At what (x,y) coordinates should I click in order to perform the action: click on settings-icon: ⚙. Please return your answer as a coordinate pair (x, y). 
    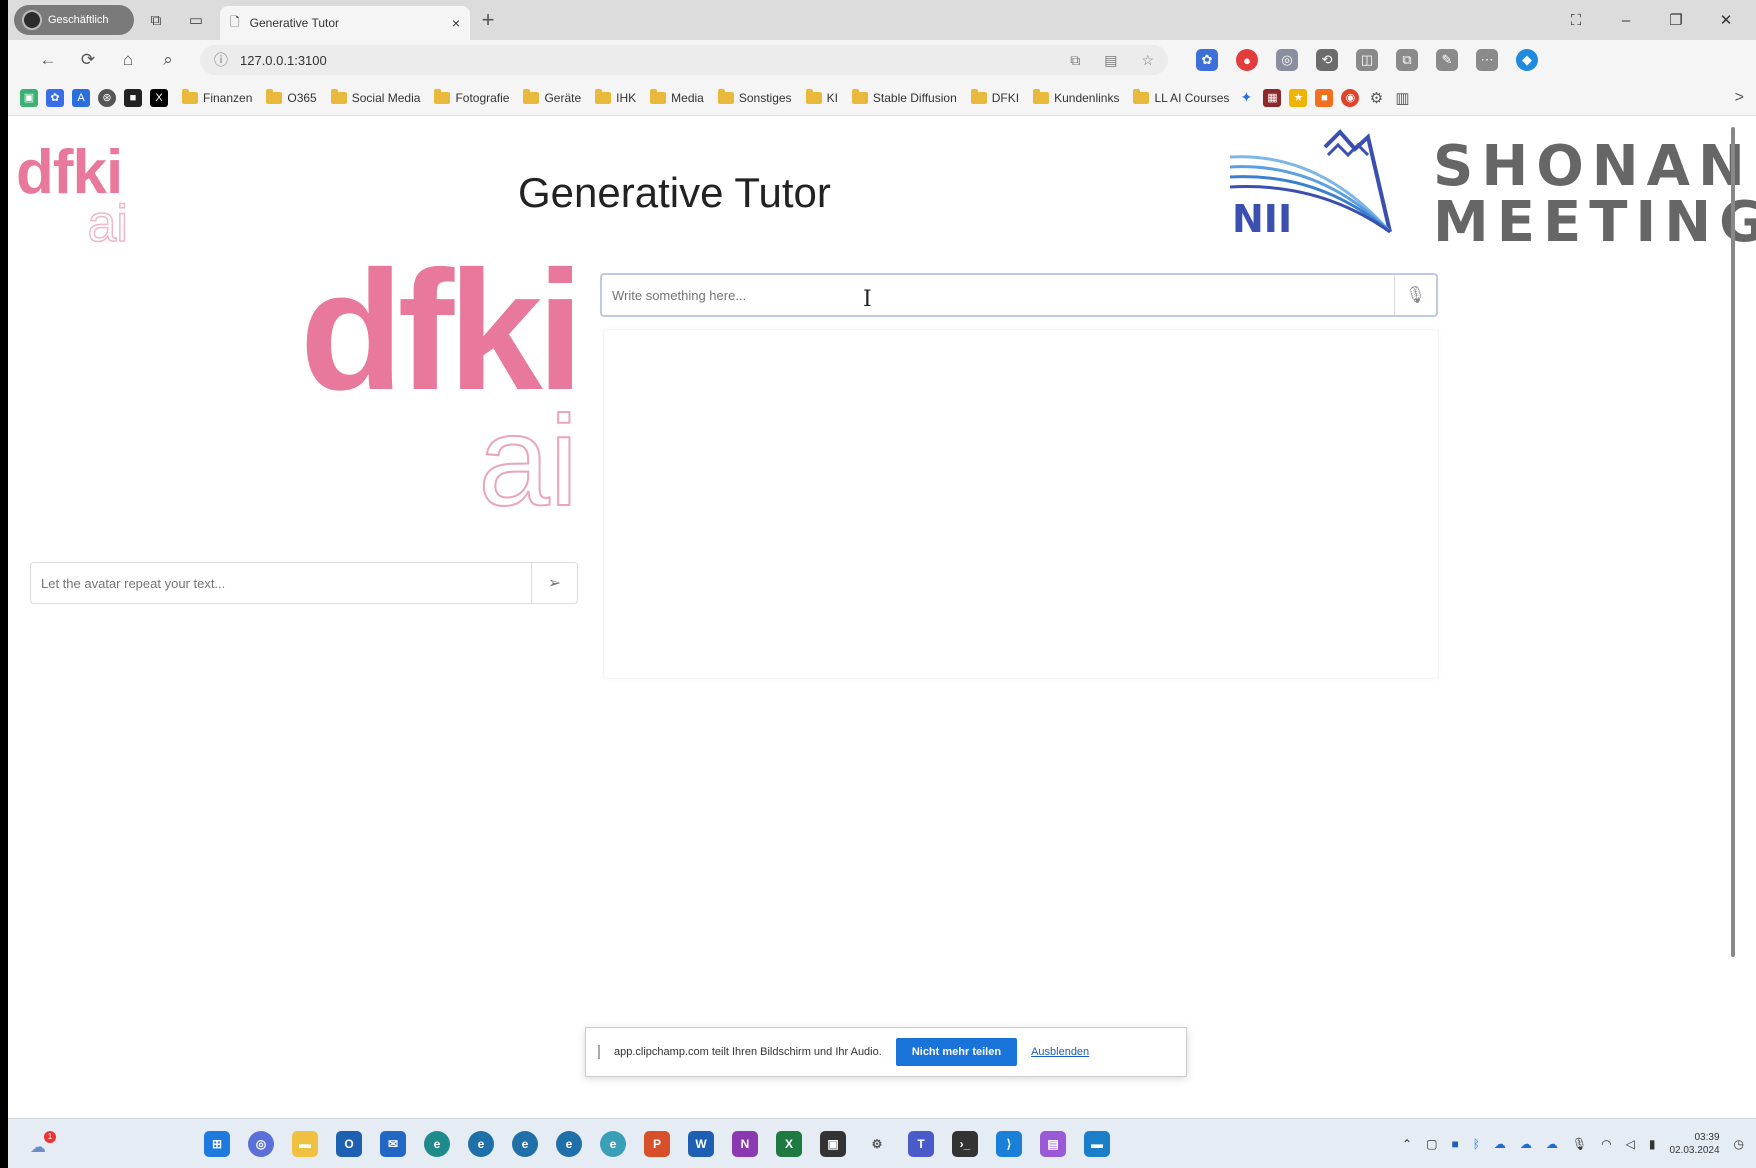
    Looking at the image, I should click on (1376, 98).